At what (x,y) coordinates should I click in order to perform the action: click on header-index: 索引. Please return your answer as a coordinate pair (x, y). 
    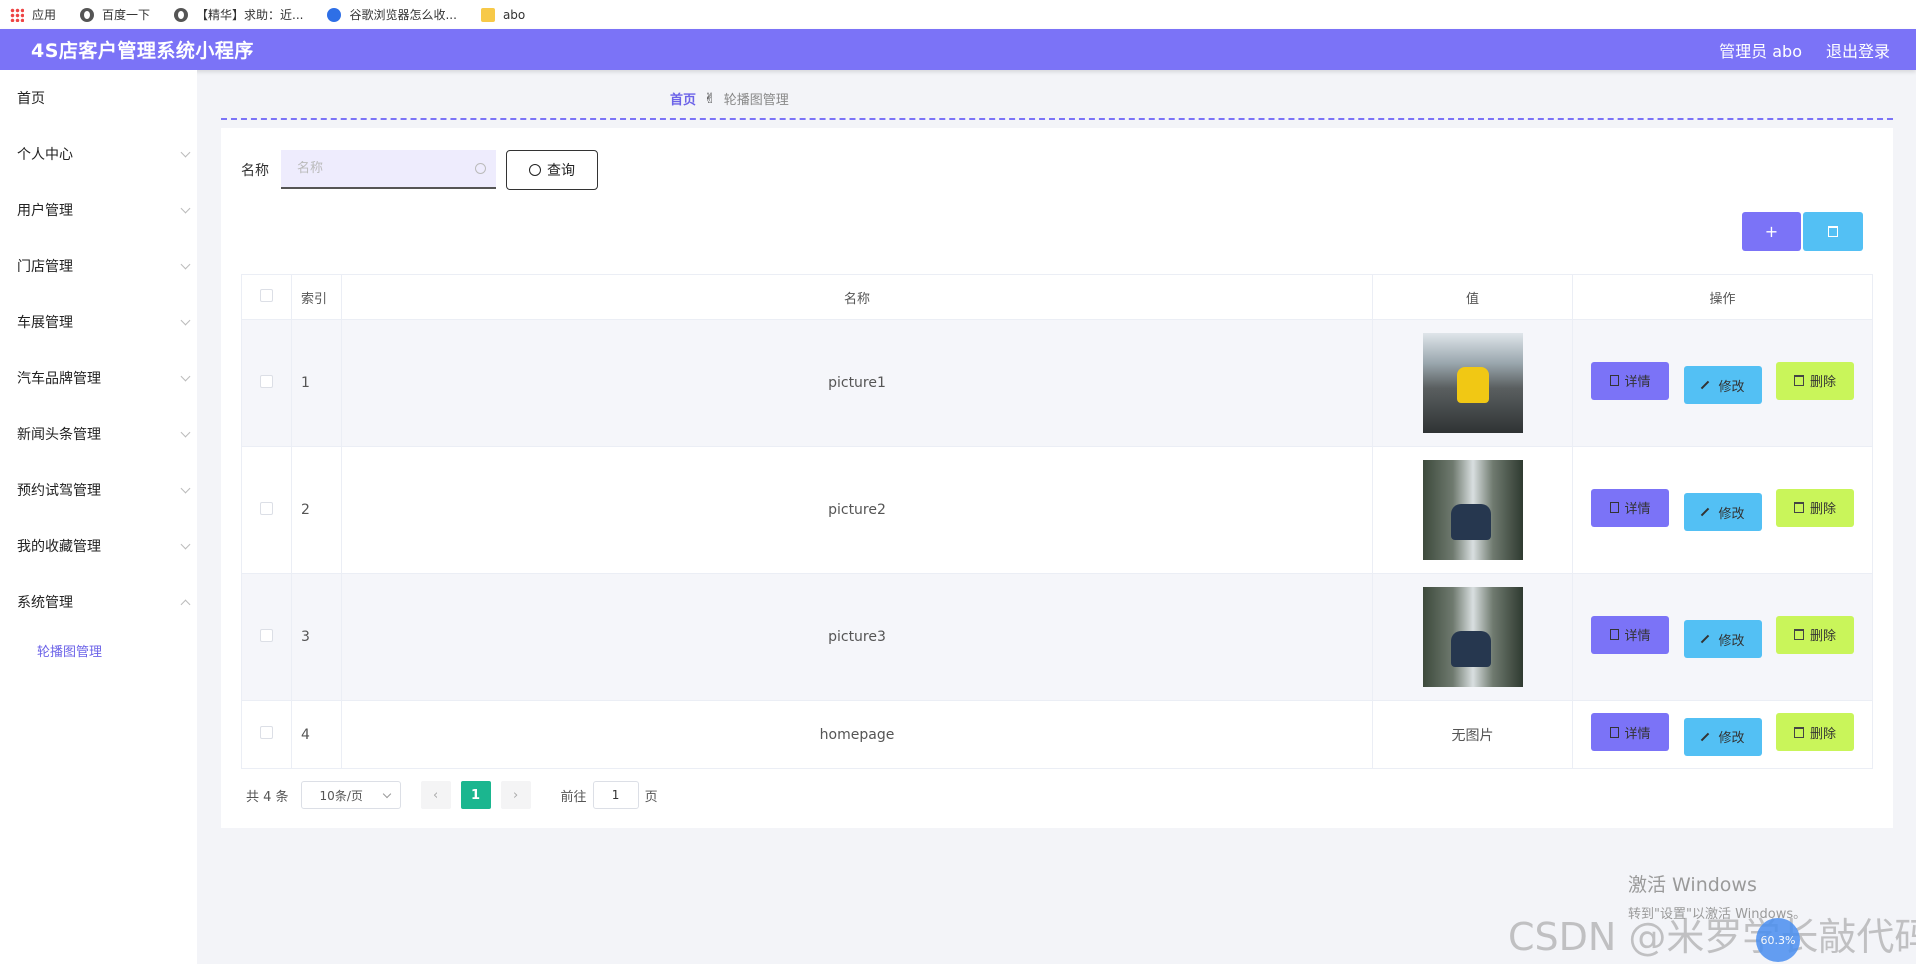
    Looking at the image, I should click on (316, 297).